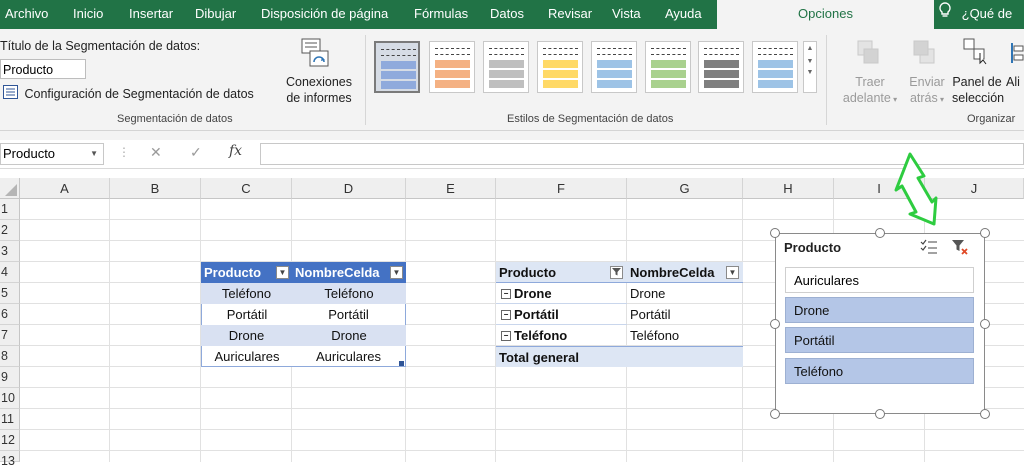 The height and width of the screenshot is (472, 1024). Describe the element at coordinates (10, 293) in the screenshot. I see `row-header-5: 5` at that location.